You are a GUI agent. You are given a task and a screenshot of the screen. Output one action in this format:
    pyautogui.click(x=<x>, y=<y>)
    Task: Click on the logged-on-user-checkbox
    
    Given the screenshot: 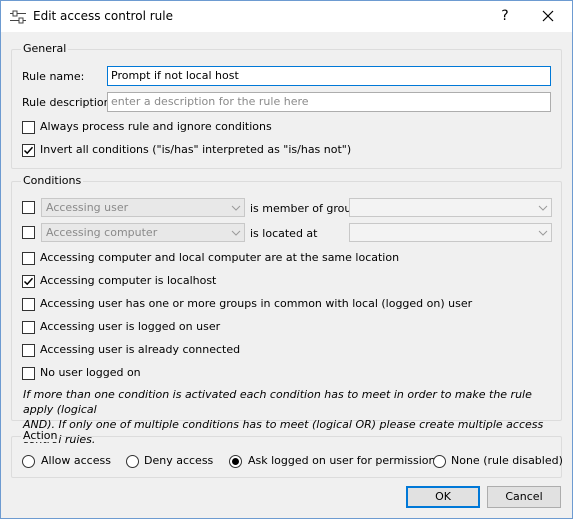 What is the action you would take?
    pyautogui.click(x=28, y=327)
    